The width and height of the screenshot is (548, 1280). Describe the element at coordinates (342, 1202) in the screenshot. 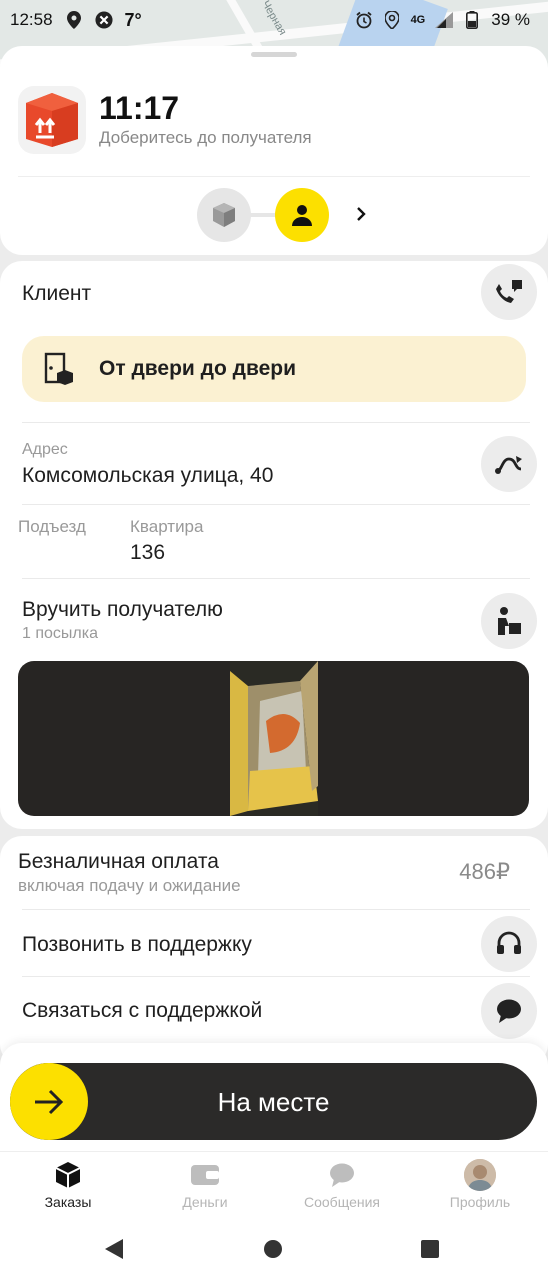

I see `tab-label: Сообщения` at that location.